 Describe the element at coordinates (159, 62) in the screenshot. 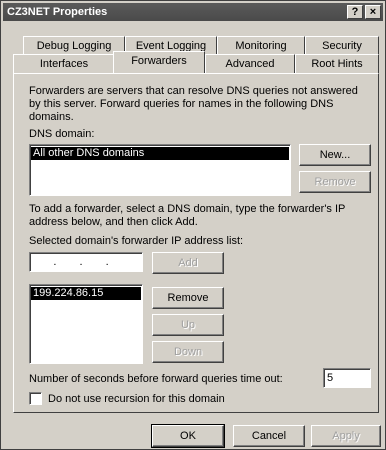

I see `tab-forwarders: Forwarders` at that location.